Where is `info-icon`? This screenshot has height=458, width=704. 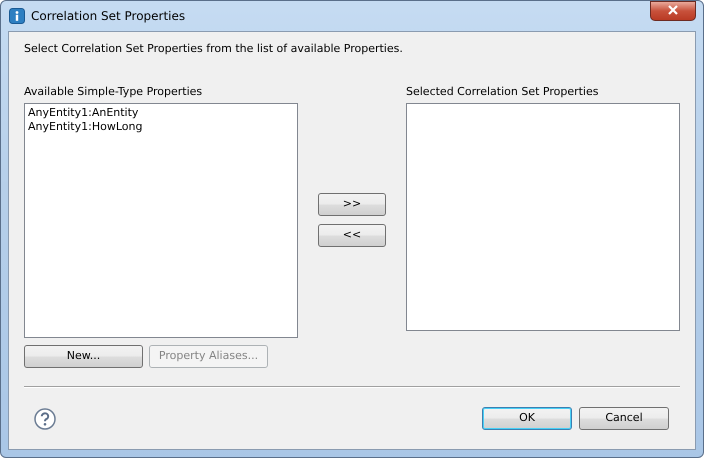
info-icon is located at coordinates (17, 16).